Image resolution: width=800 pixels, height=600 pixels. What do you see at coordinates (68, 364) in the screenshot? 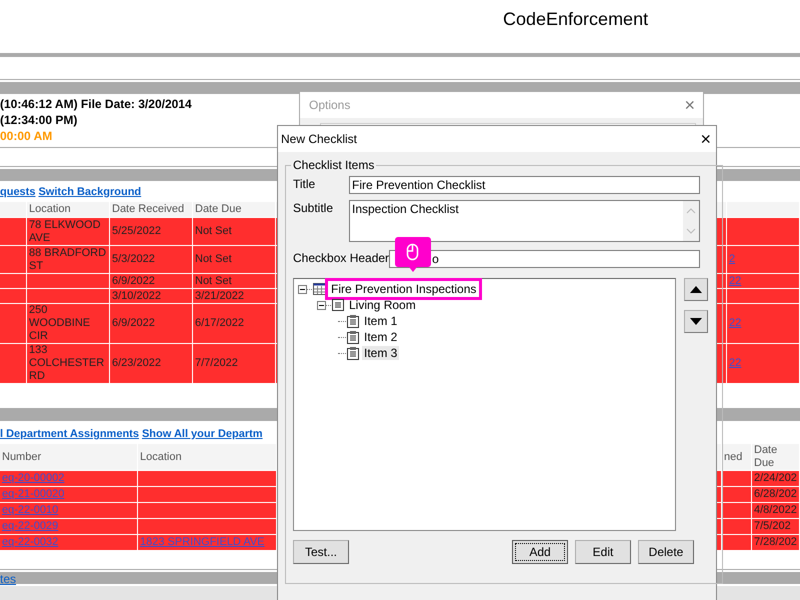
I see `table-cell: 133 COLCHESTER RD` at bounding box center [68, 364].